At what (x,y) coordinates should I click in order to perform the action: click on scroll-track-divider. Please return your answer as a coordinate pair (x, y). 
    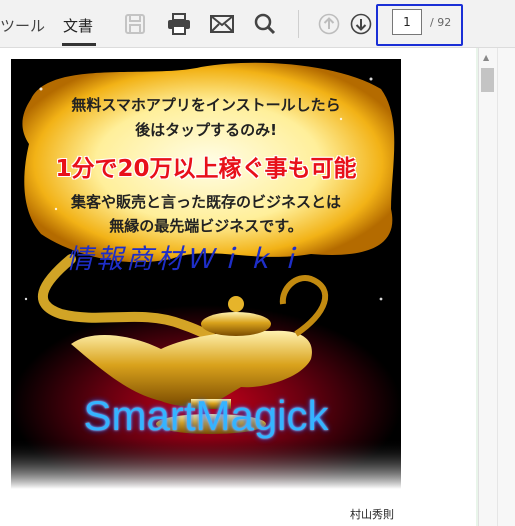
    Looking at the image, I should click on (497, 287).